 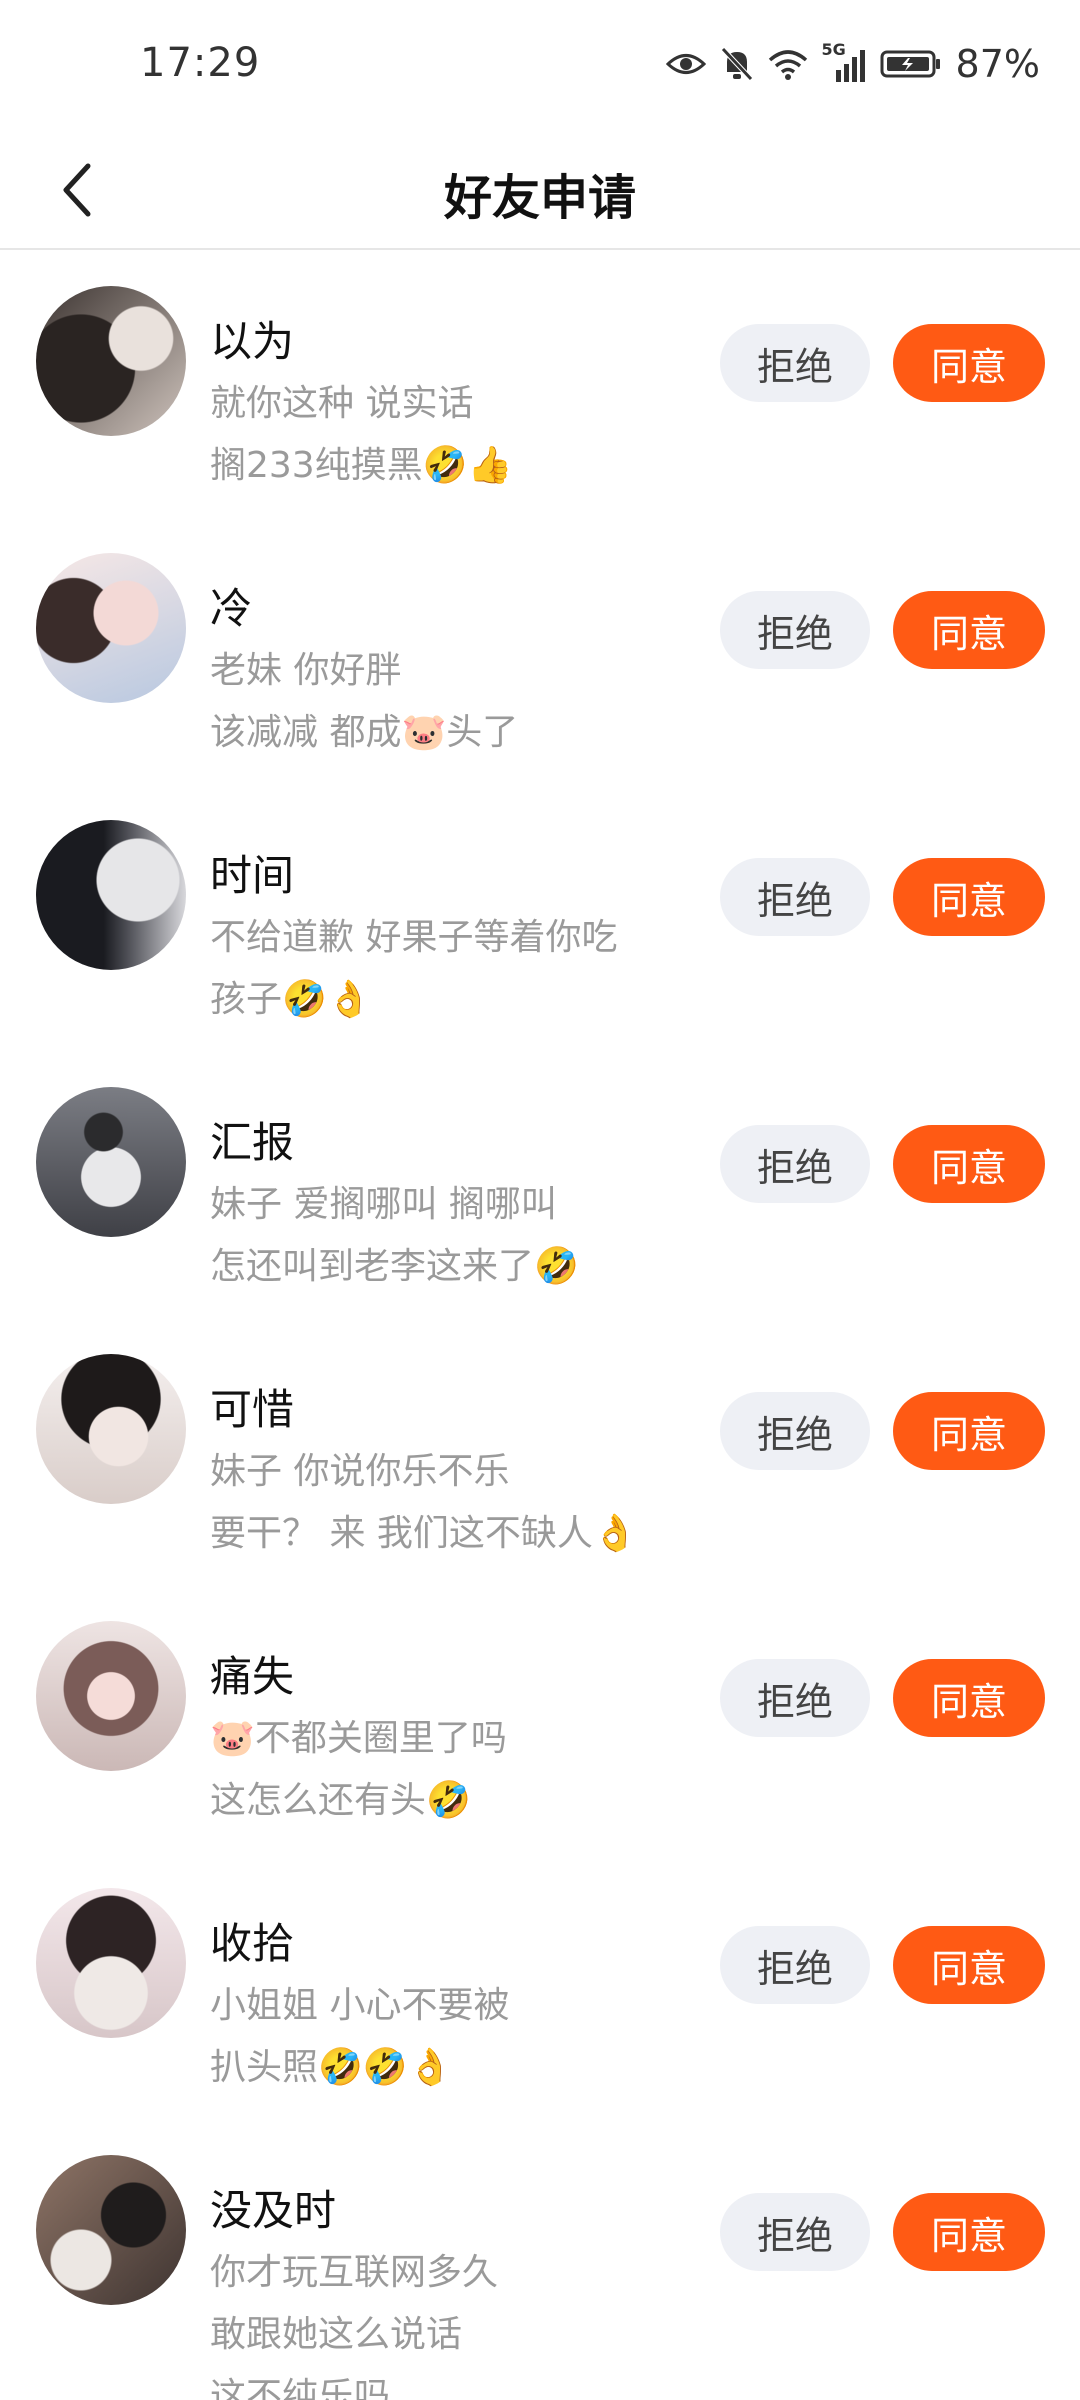 I want to click on request-message-line: 小姐姐 小心不要被, so click(x=360, y=2005).